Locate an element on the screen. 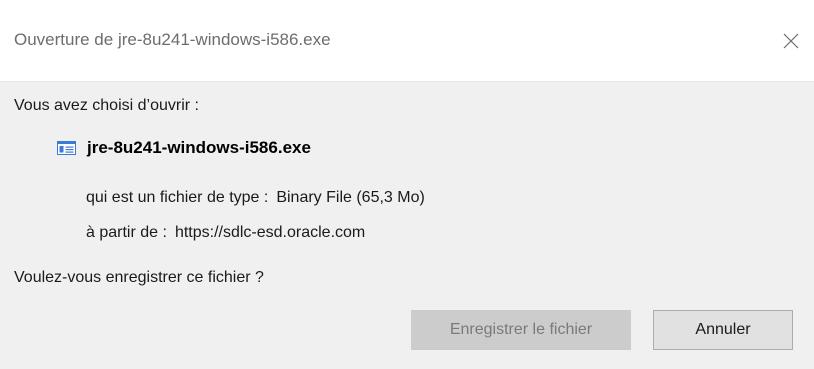  exe-file-icon is located at coordinates (66, 148).